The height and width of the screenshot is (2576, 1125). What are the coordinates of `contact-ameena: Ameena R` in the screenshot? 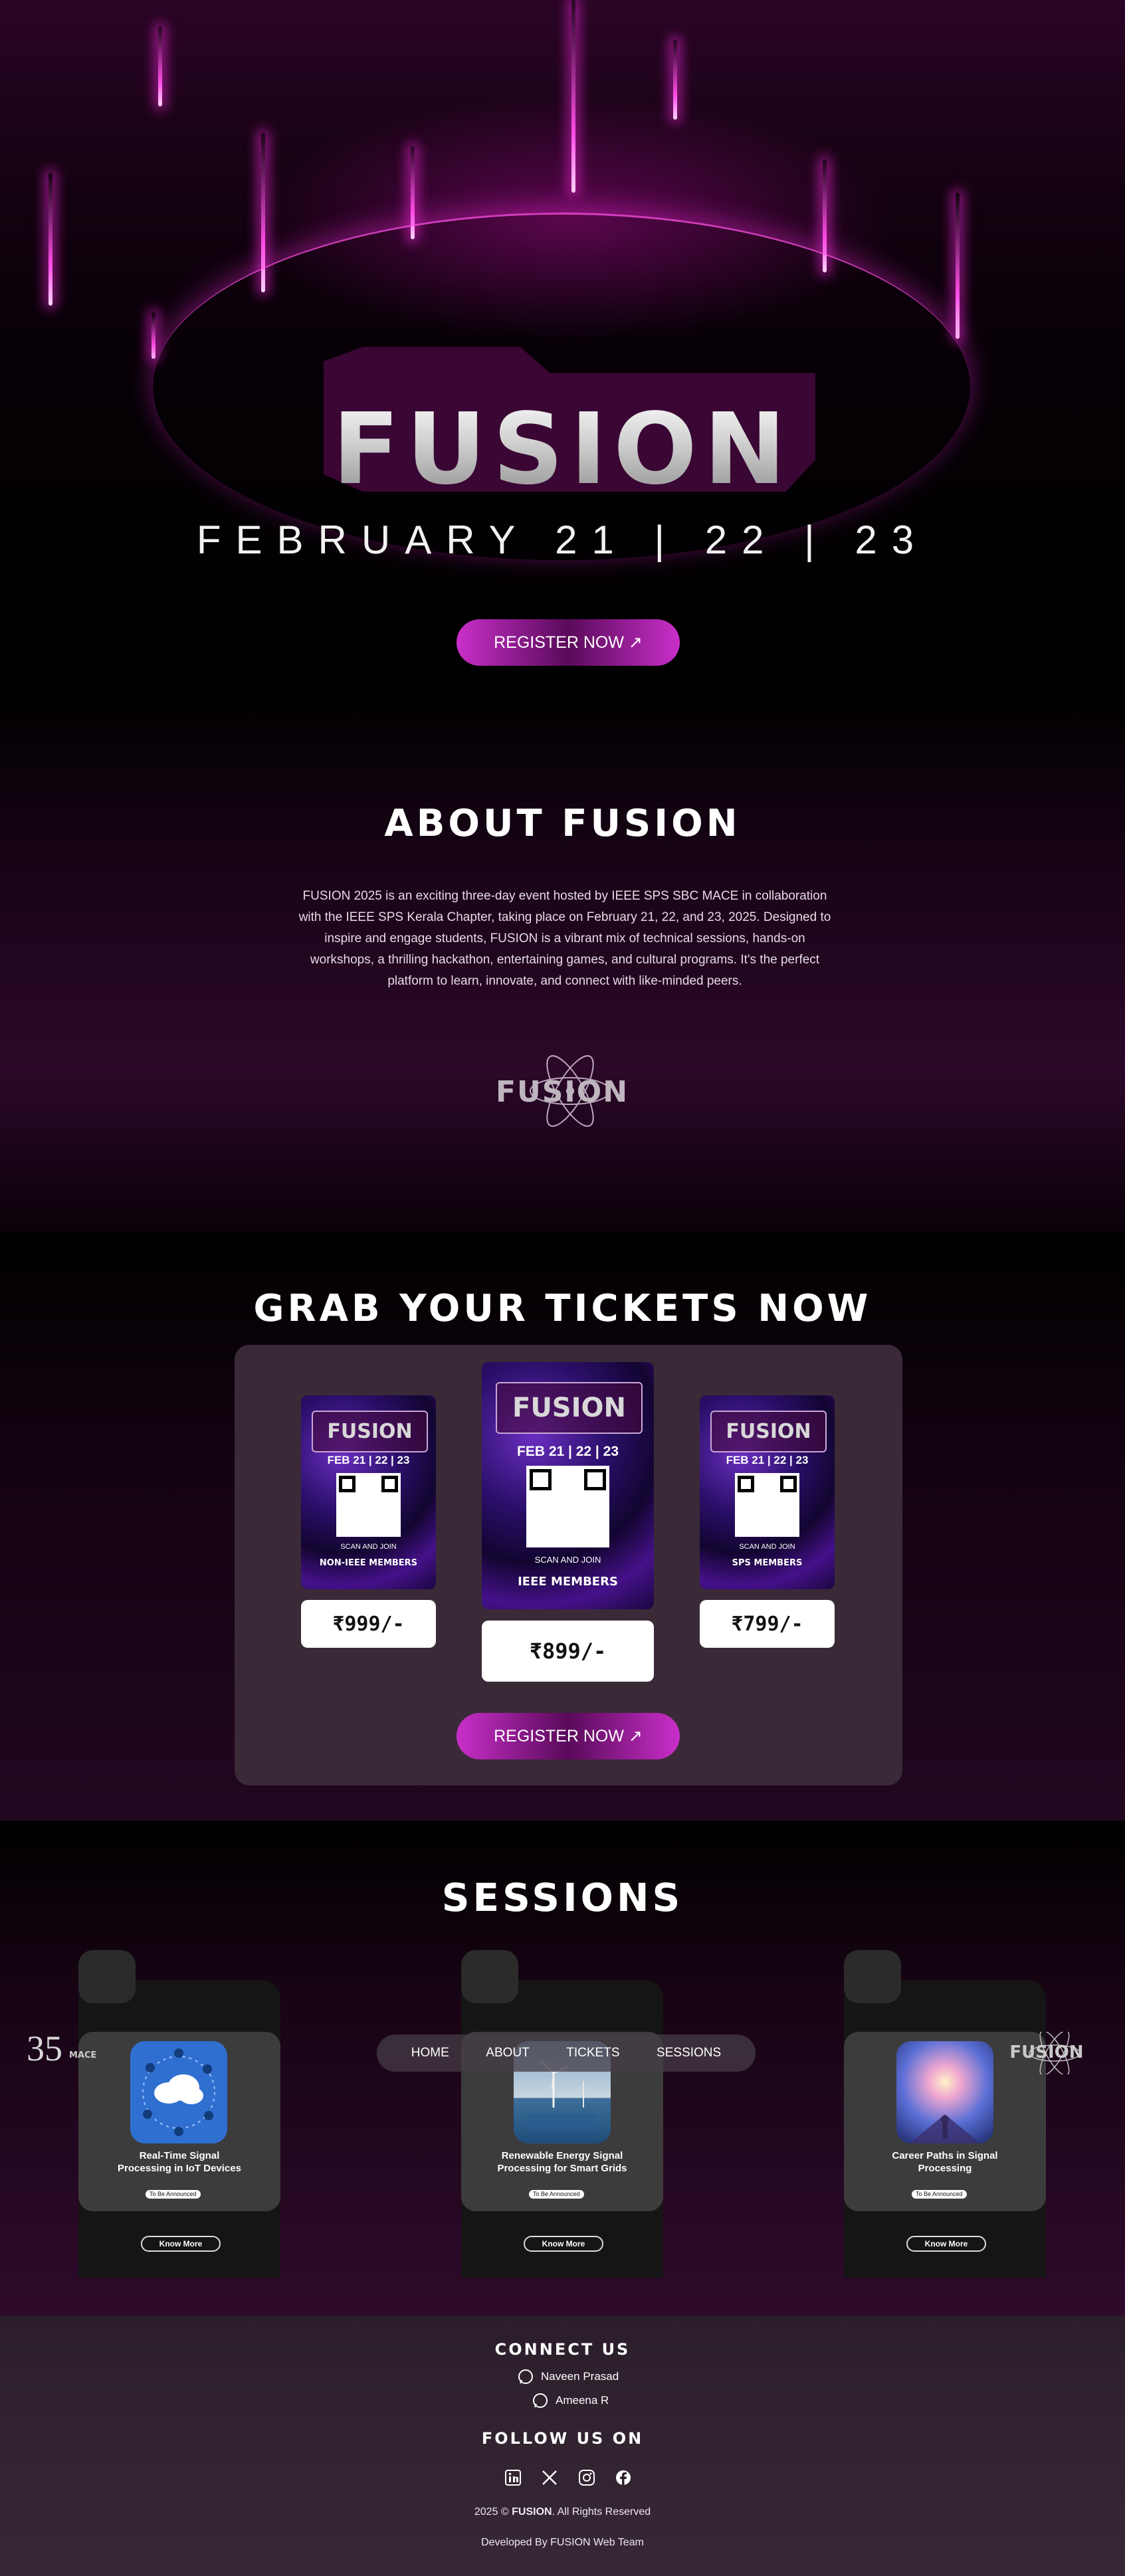 It's located at (570, 2400).